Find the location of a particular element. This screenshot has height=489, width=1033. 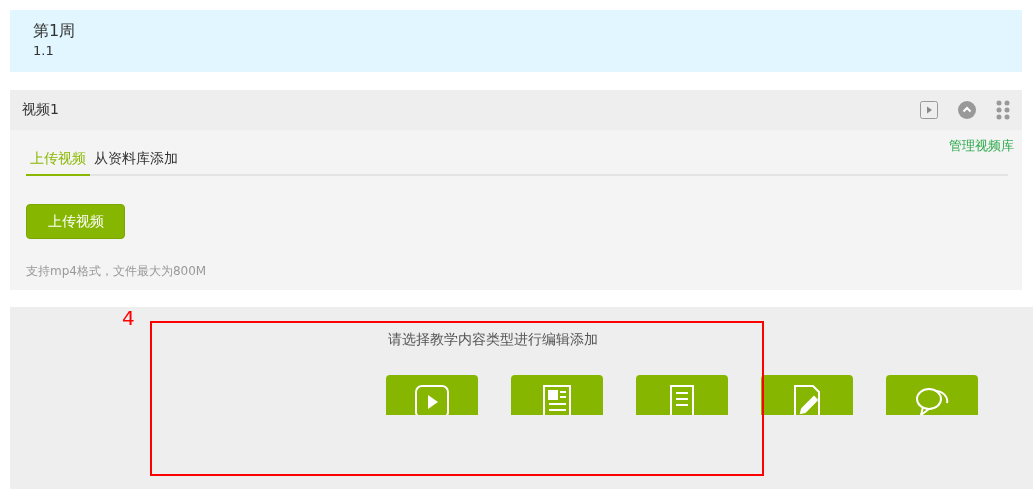

manage-library-link: 管理视频库 is located at coordinates (981, 146).